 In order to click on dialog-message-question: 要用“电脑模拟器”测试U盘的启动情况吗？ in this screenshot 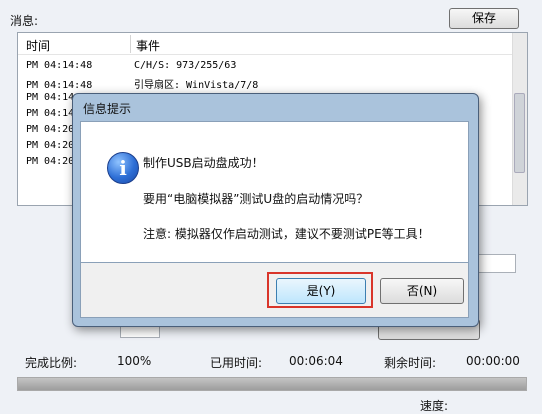, I will do `click(256, 199)`.